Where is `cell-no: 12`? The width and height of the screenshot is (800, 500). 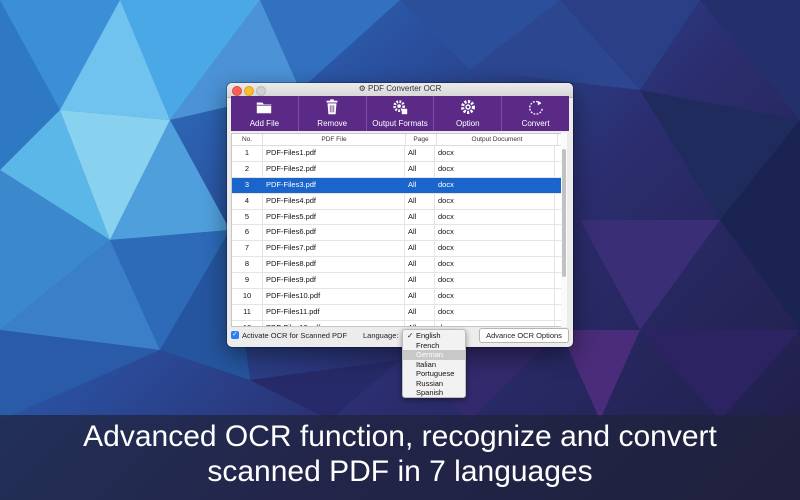 cell-no: 12 is located at coordinates (247, 323).